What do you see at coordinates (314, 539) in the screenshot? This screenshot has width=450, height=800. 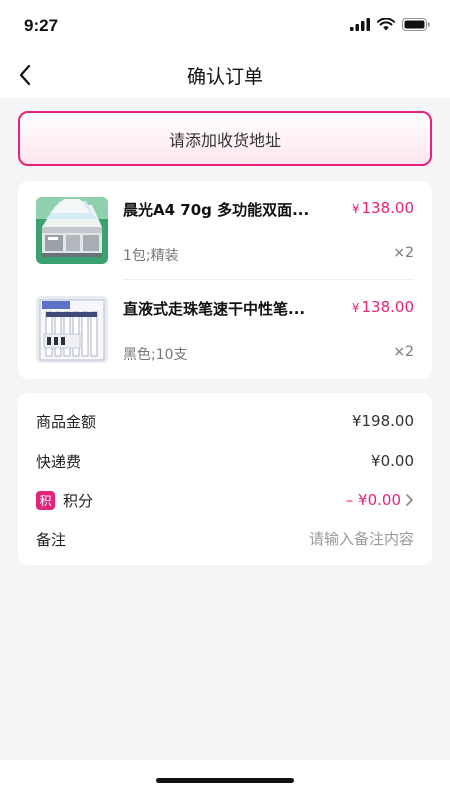 I see `note-input` at bounding box center [314, 539].